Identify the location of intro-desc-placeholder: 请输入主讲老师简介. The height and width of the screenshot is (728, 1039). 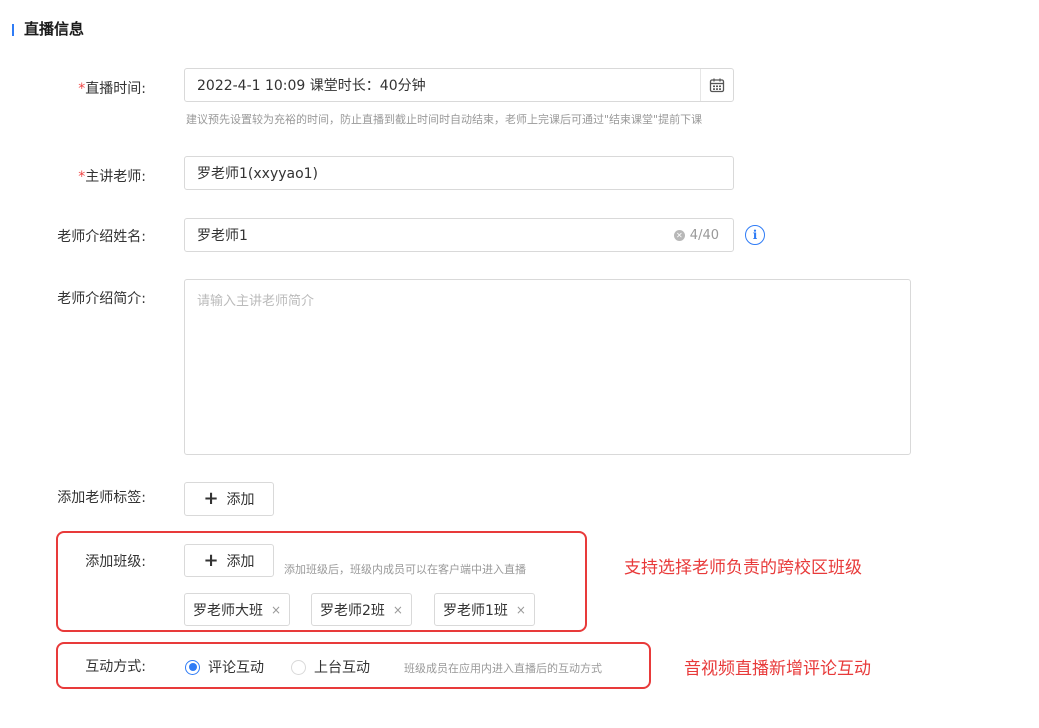
(256, 301).